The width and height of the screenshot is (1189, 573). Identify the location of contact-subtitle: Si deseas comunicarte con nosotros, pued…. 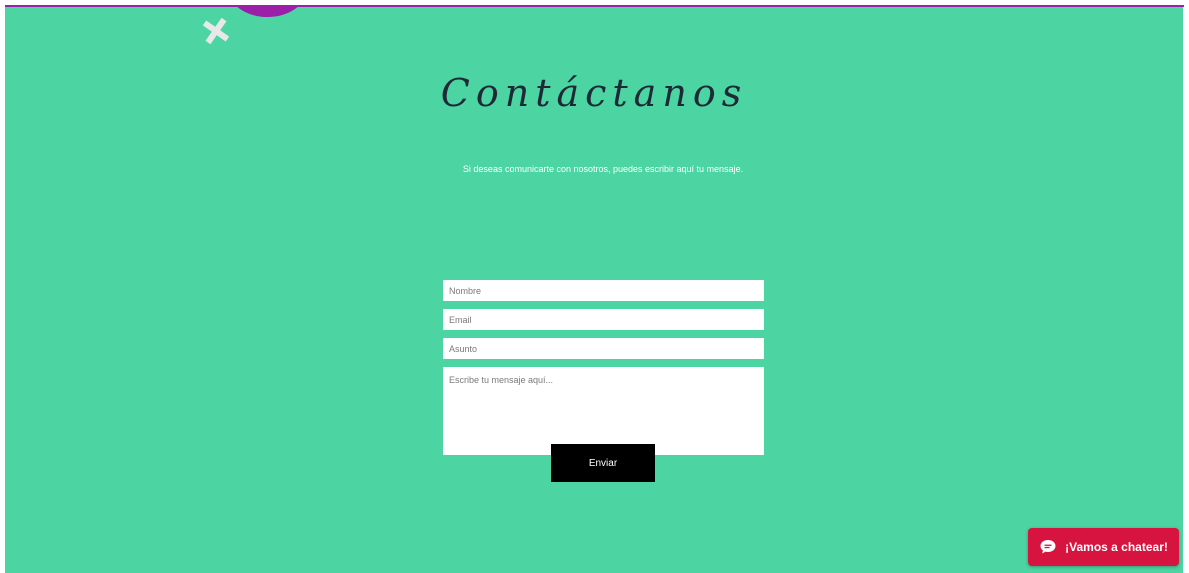
(603, 169).